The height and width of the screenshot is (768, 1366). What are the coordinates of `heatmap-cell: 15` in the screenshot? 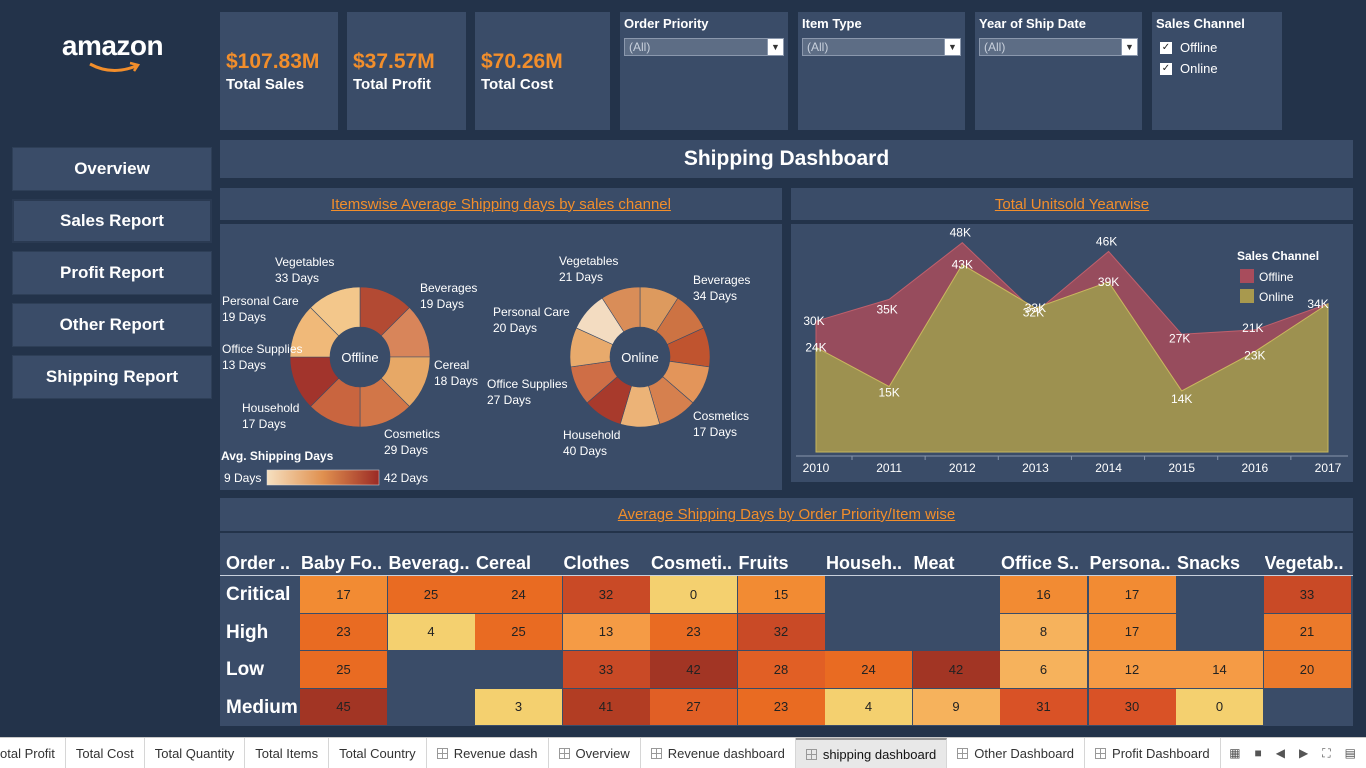 It's located at (781, 594).